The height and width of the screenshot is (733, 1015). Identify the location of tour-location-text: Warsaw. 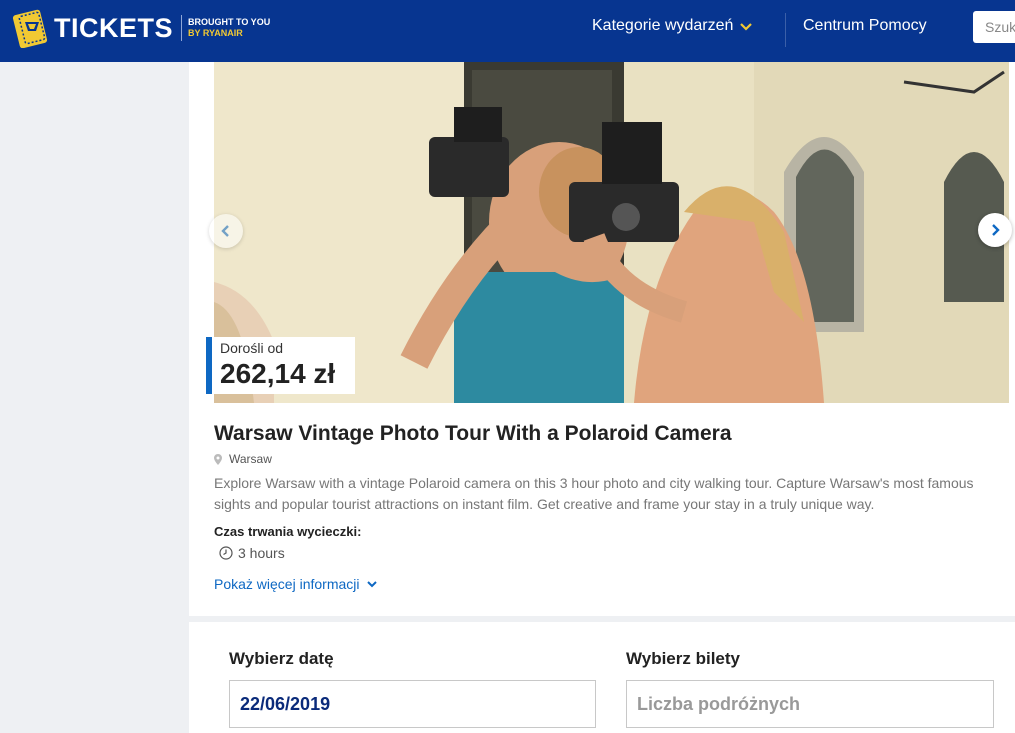
(250, 459).